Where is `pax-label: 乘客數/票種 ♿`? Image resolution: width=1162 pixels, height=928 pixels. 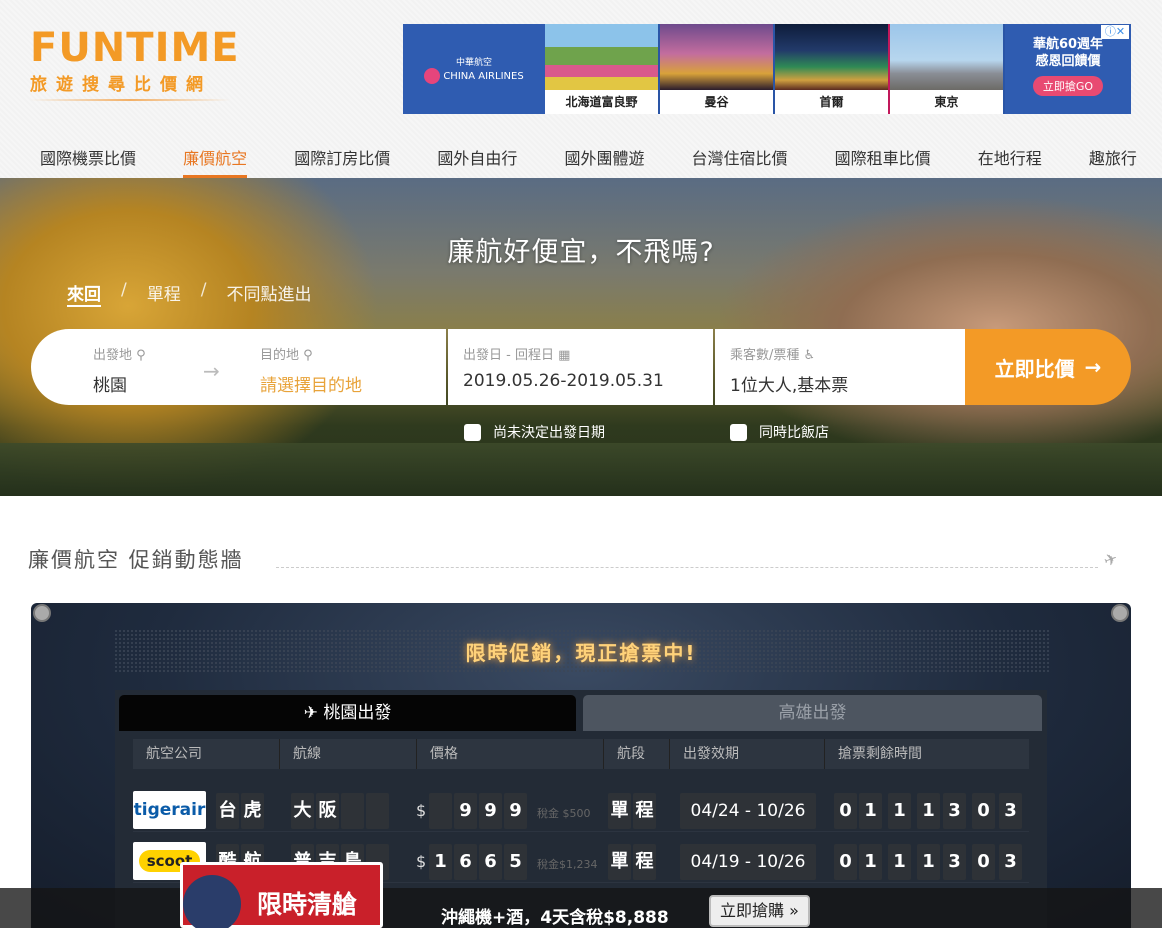 pax-label: 乘客數/票種 ♿ is located at coordinates (772, 353).